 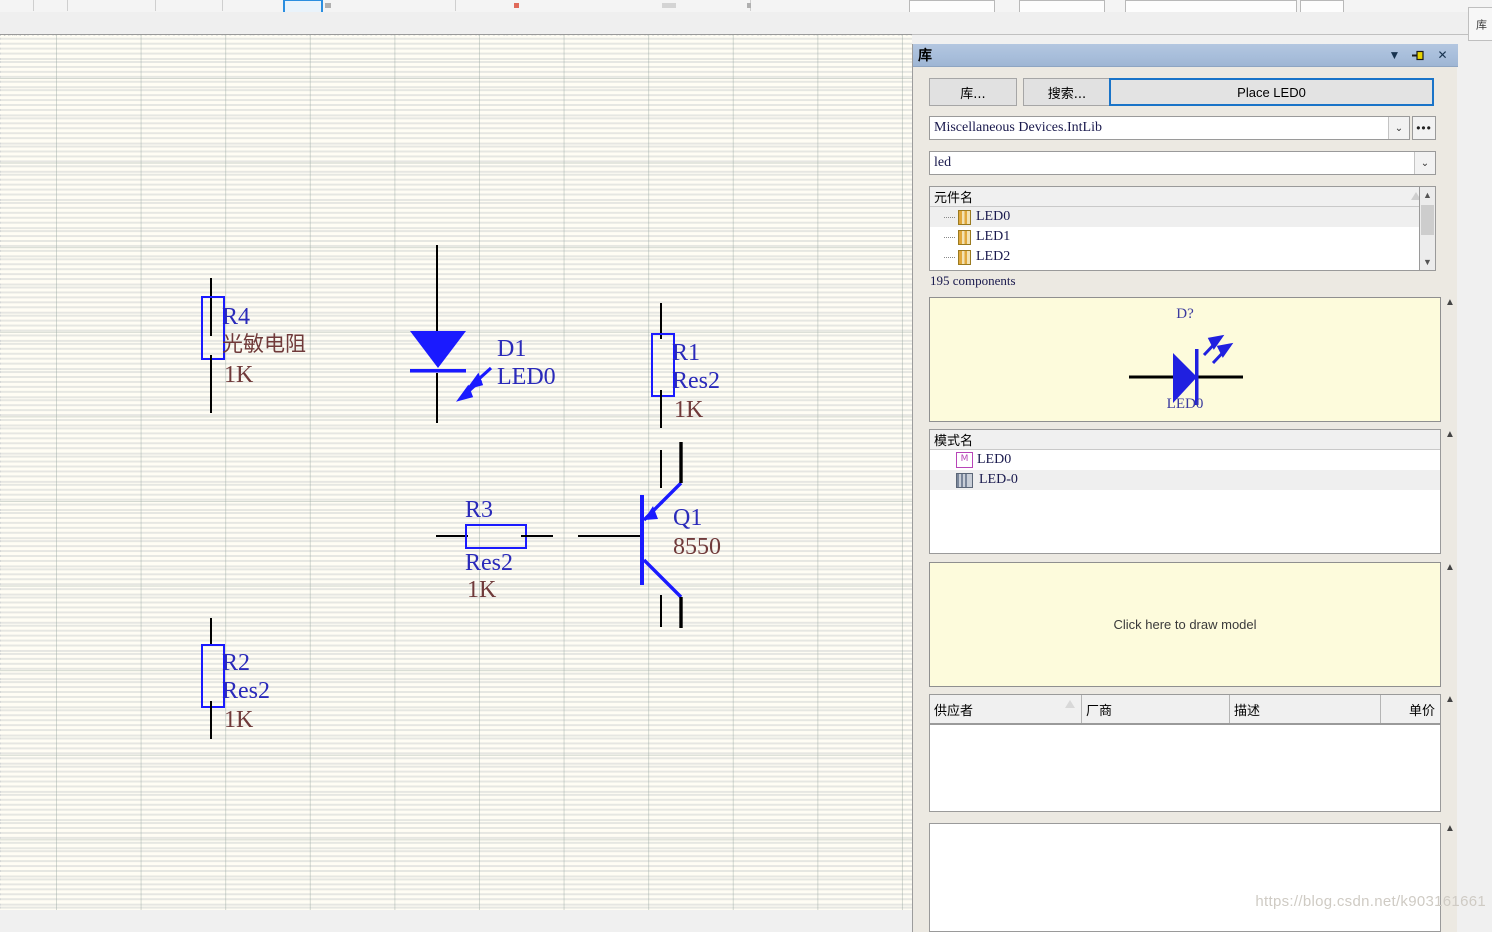 I want to click on symbol-preview: D? LED0, so click(x=1185, y=359).